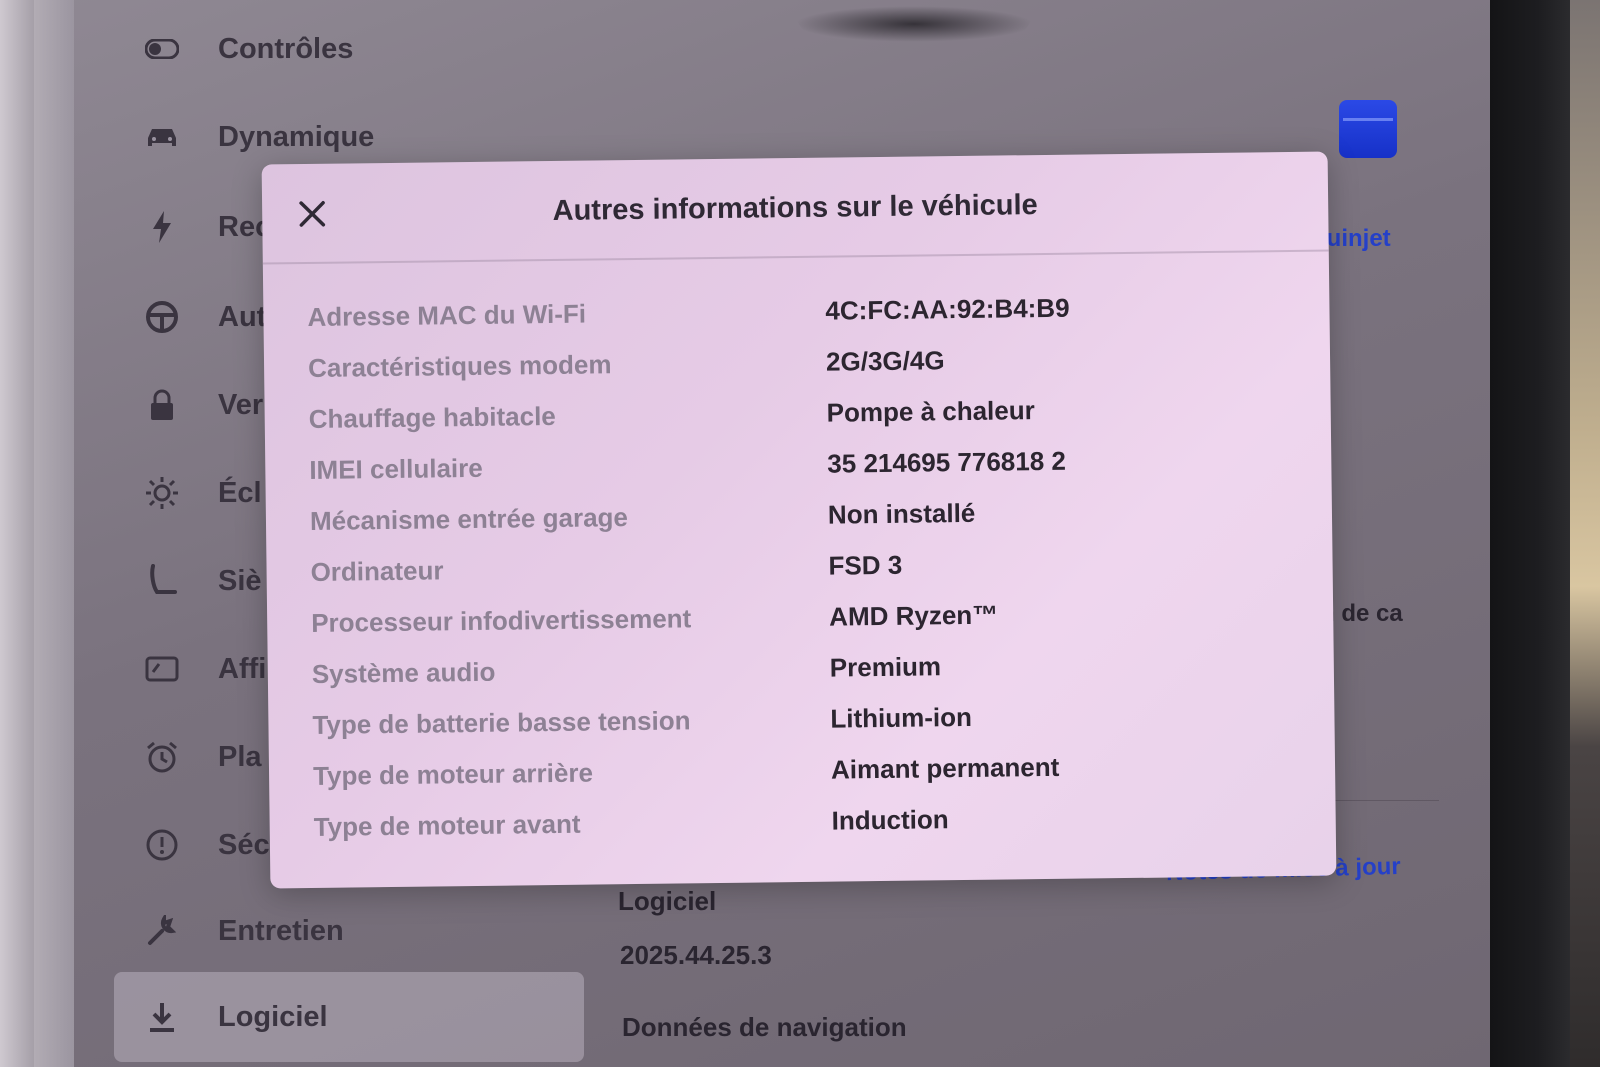 This screenshot has height=1067, width=1600. What do you see at coordinates (447, 315) in the screenshot?
I see `info-label: Adresse MAC du Wi-Fi` at bounding box center [447, 315].